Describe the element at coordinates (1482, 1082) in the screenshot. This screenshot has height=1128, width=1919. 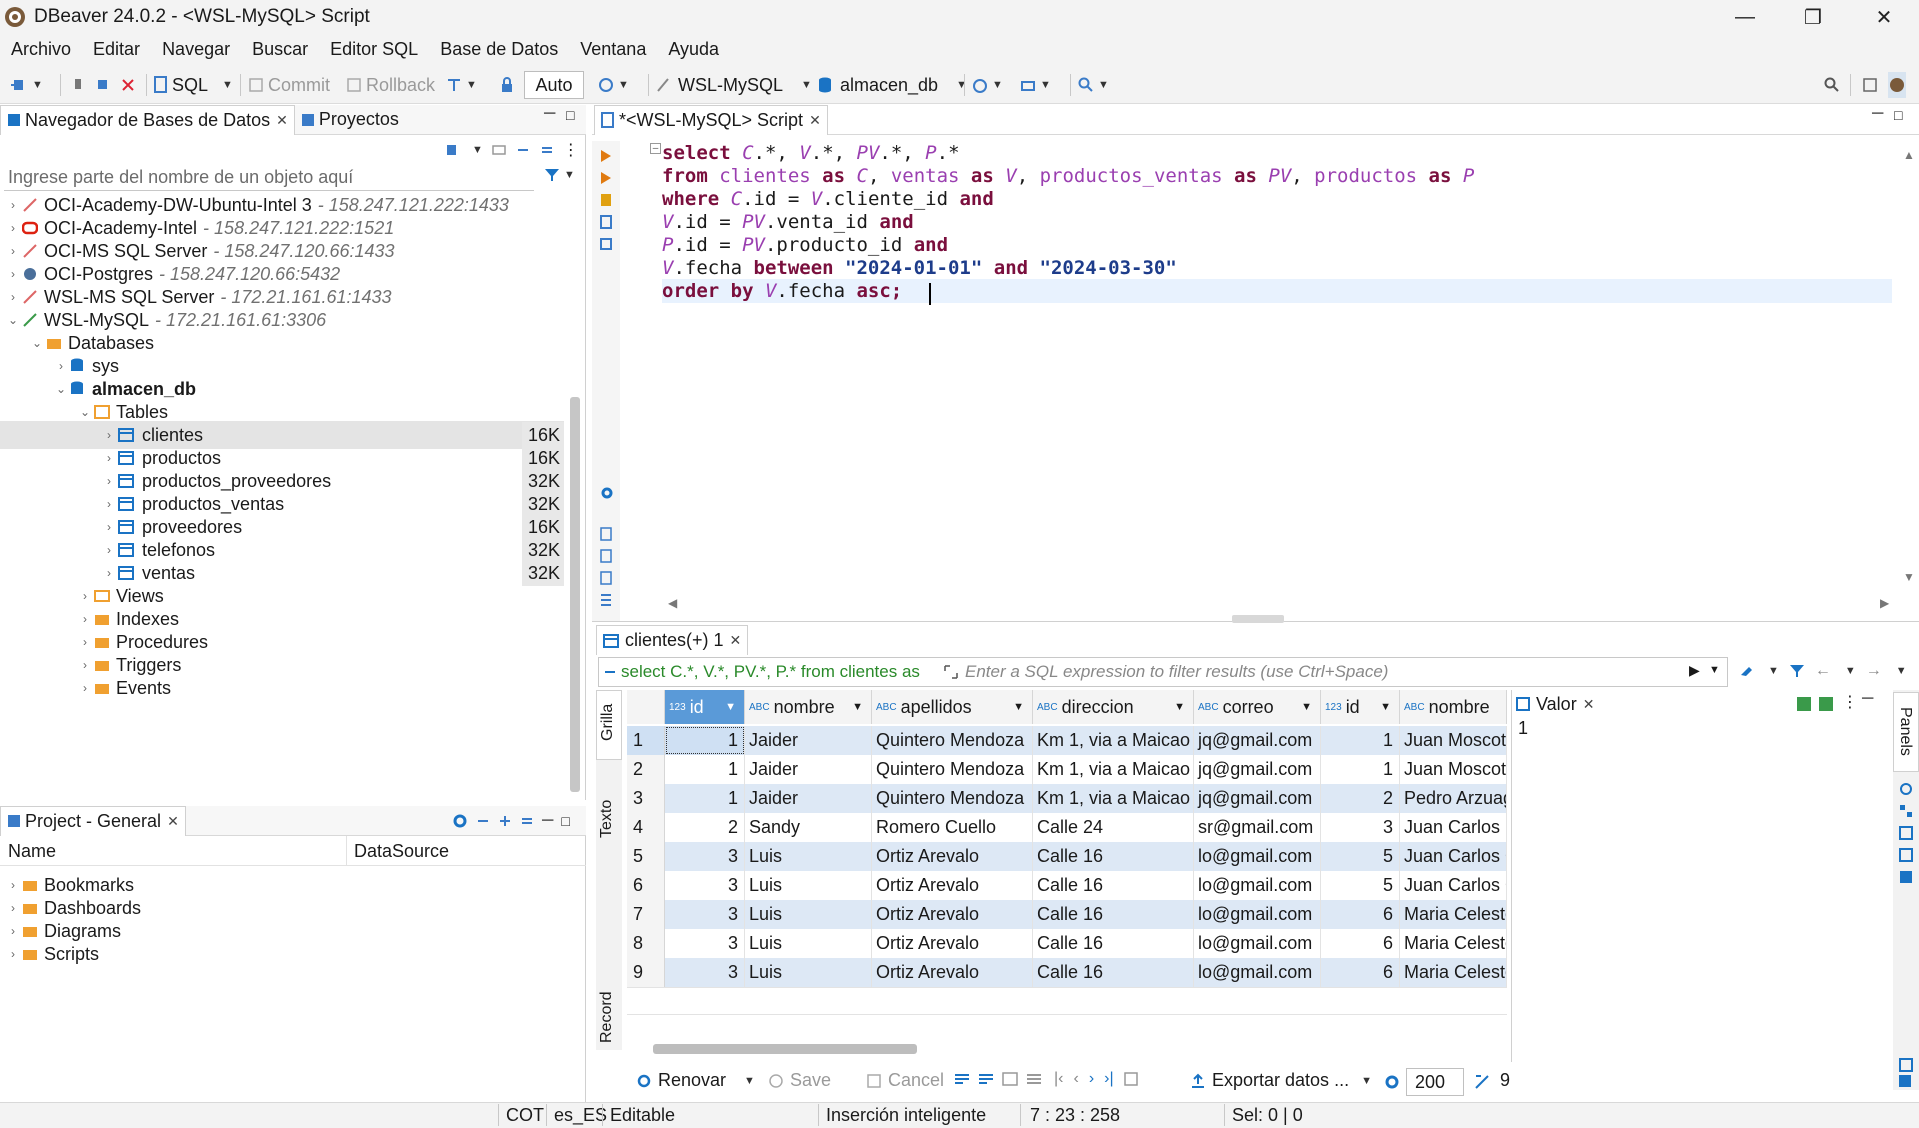
I see `row-count-icon` at that location.